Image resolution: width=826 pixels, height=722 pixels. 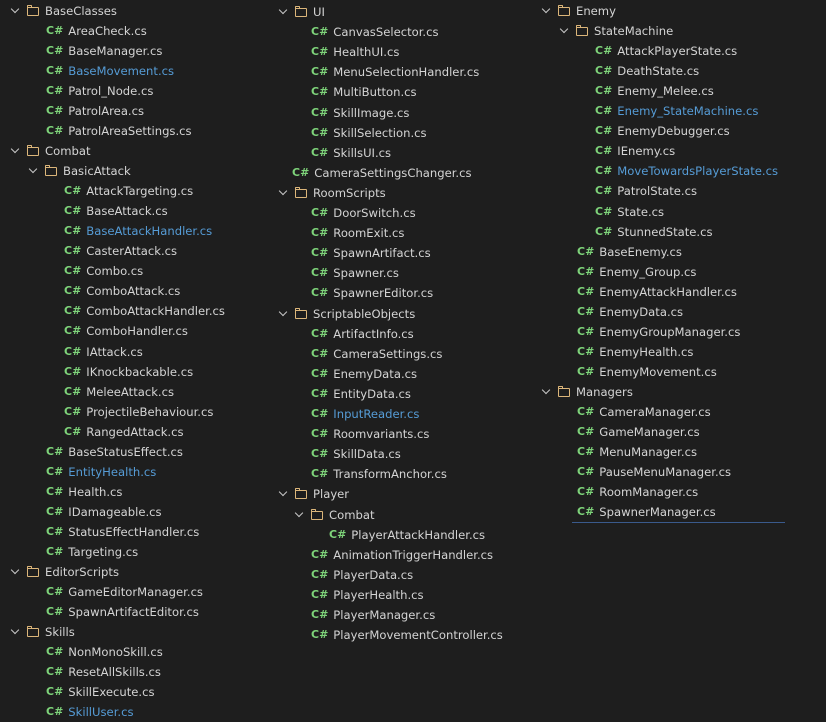 What do you see at coordinates (369, 133) in the screenshot?
I see `file-skillselection-cs: C# SkillSelection.cs` at bounding box center [369, 133].